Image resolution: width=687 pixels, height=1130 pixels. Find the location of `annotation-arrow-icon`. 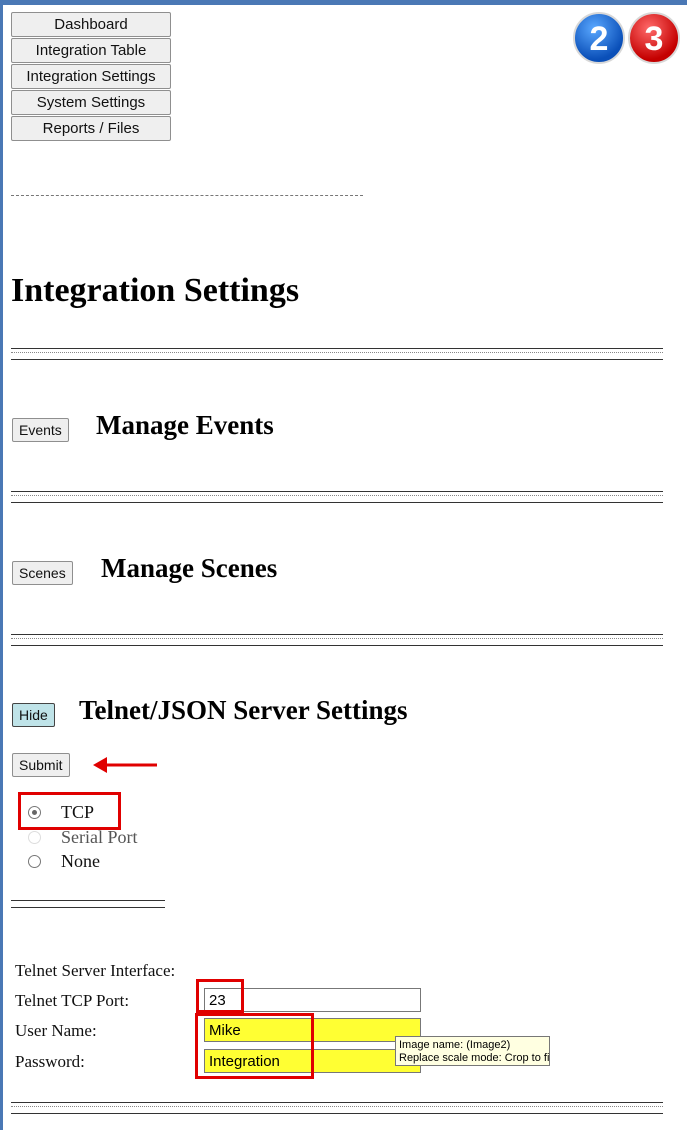

annotation-arrow-icon is located at coordinates (125, 765).